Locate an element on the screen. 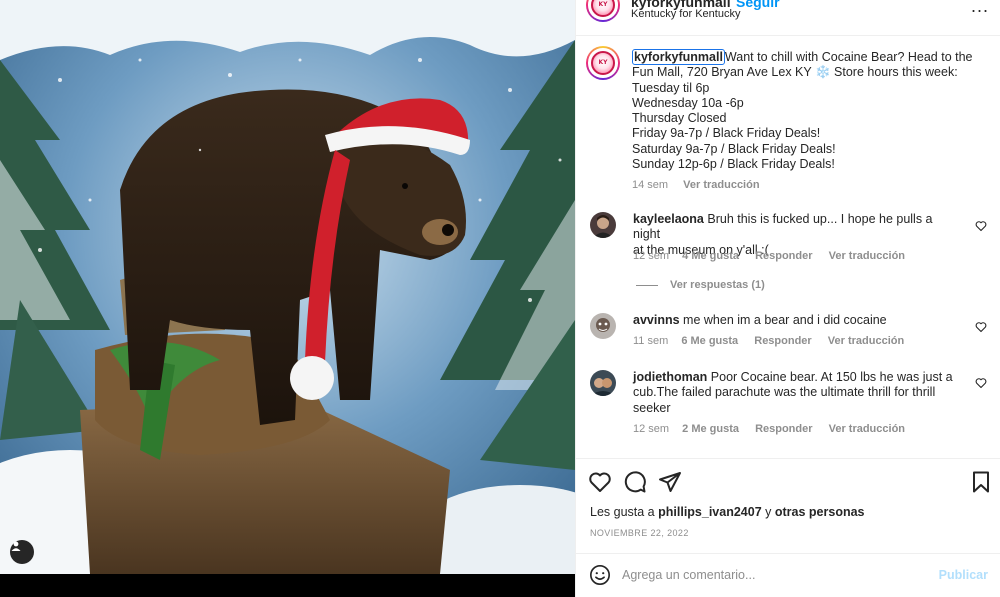 The width and height of the screenshot is (1000, 597). replies-divider is located at coordinates (647, 285).